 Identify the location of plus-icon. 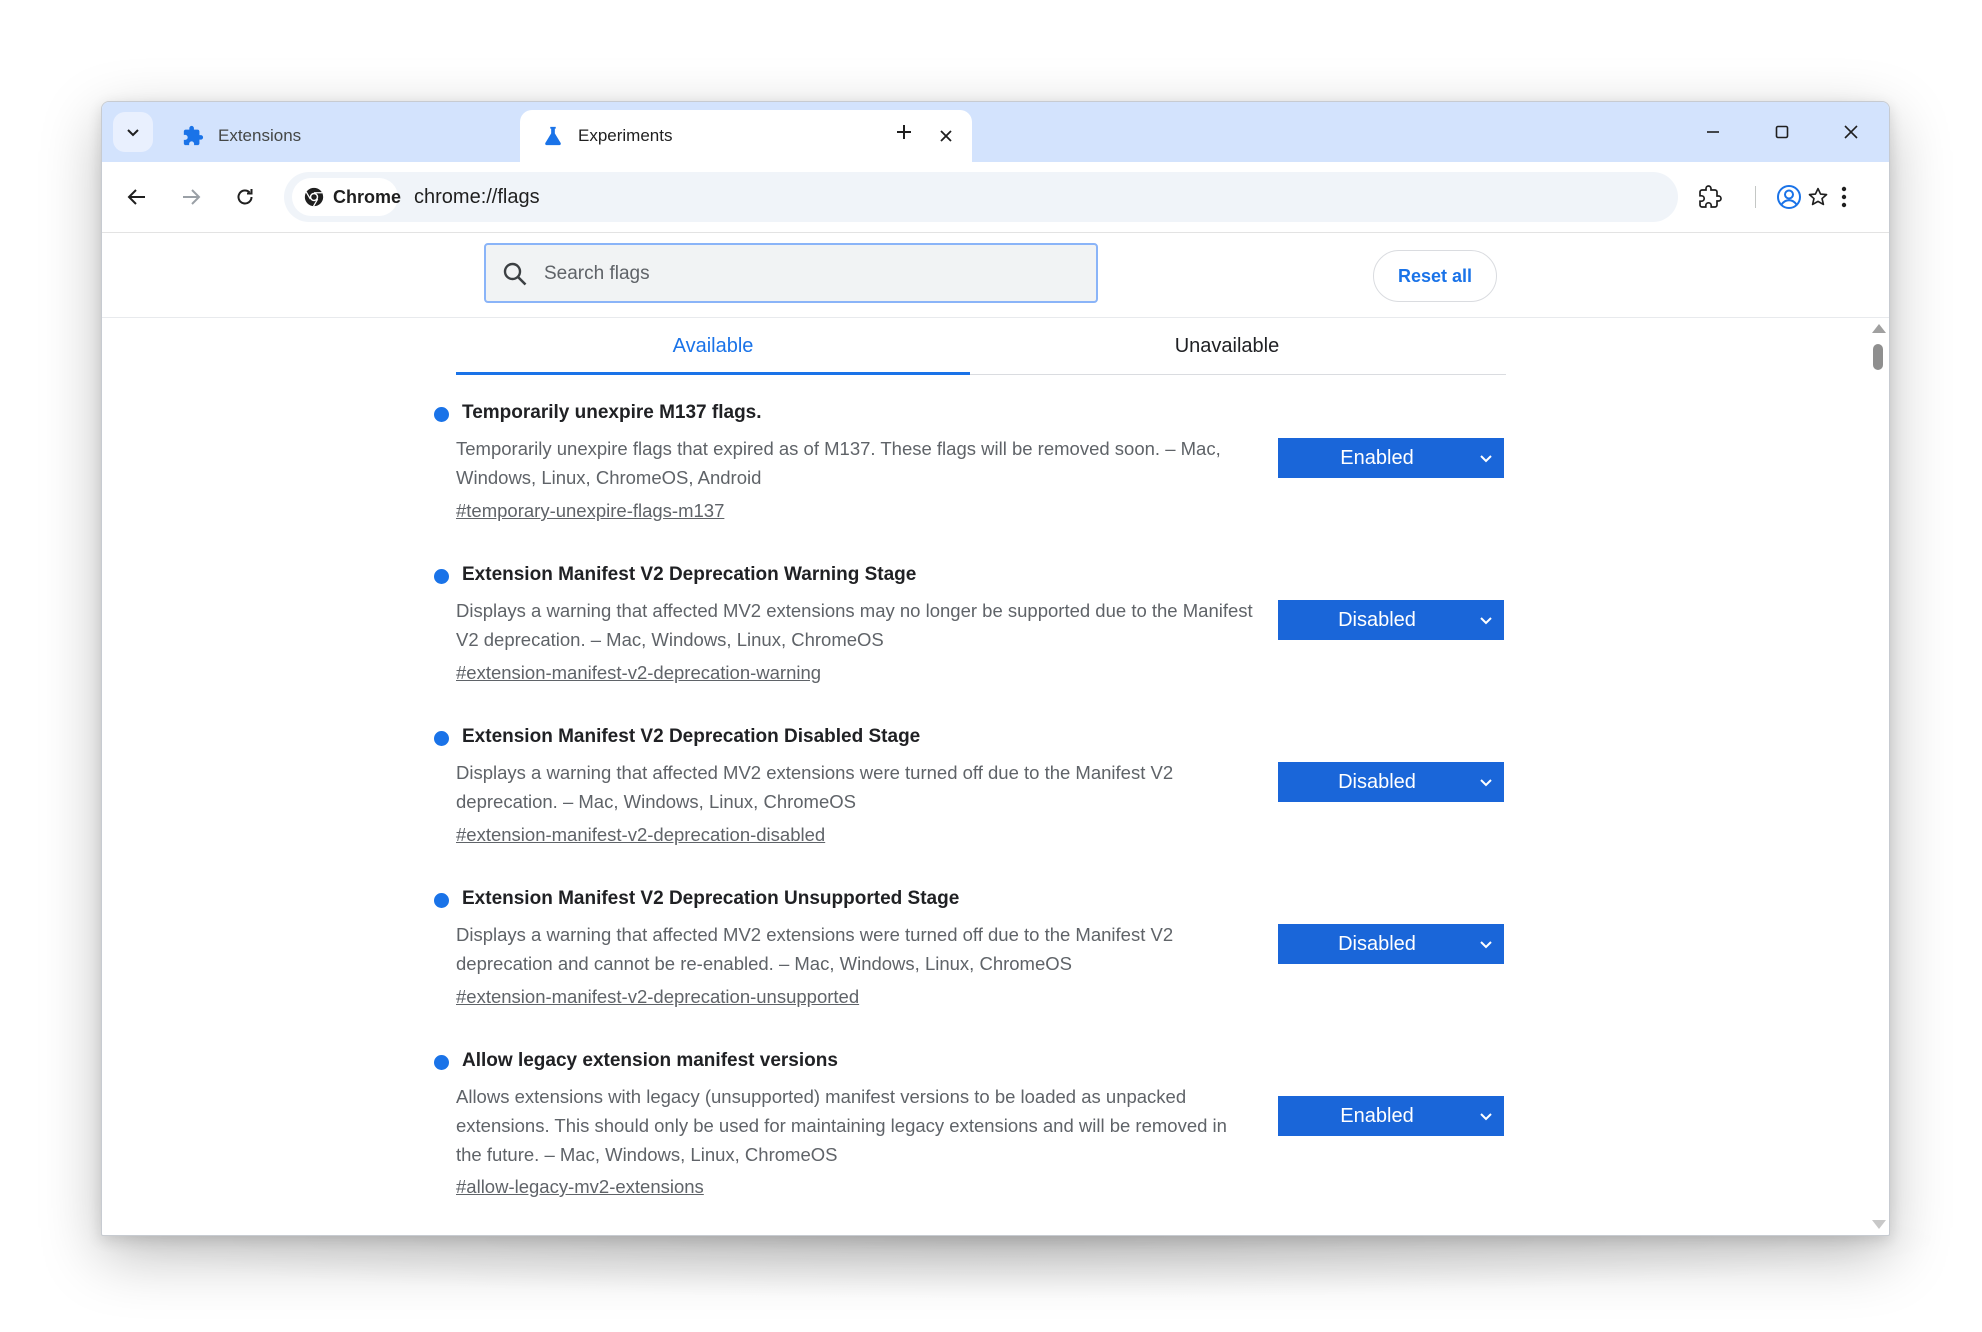
(904, 132).